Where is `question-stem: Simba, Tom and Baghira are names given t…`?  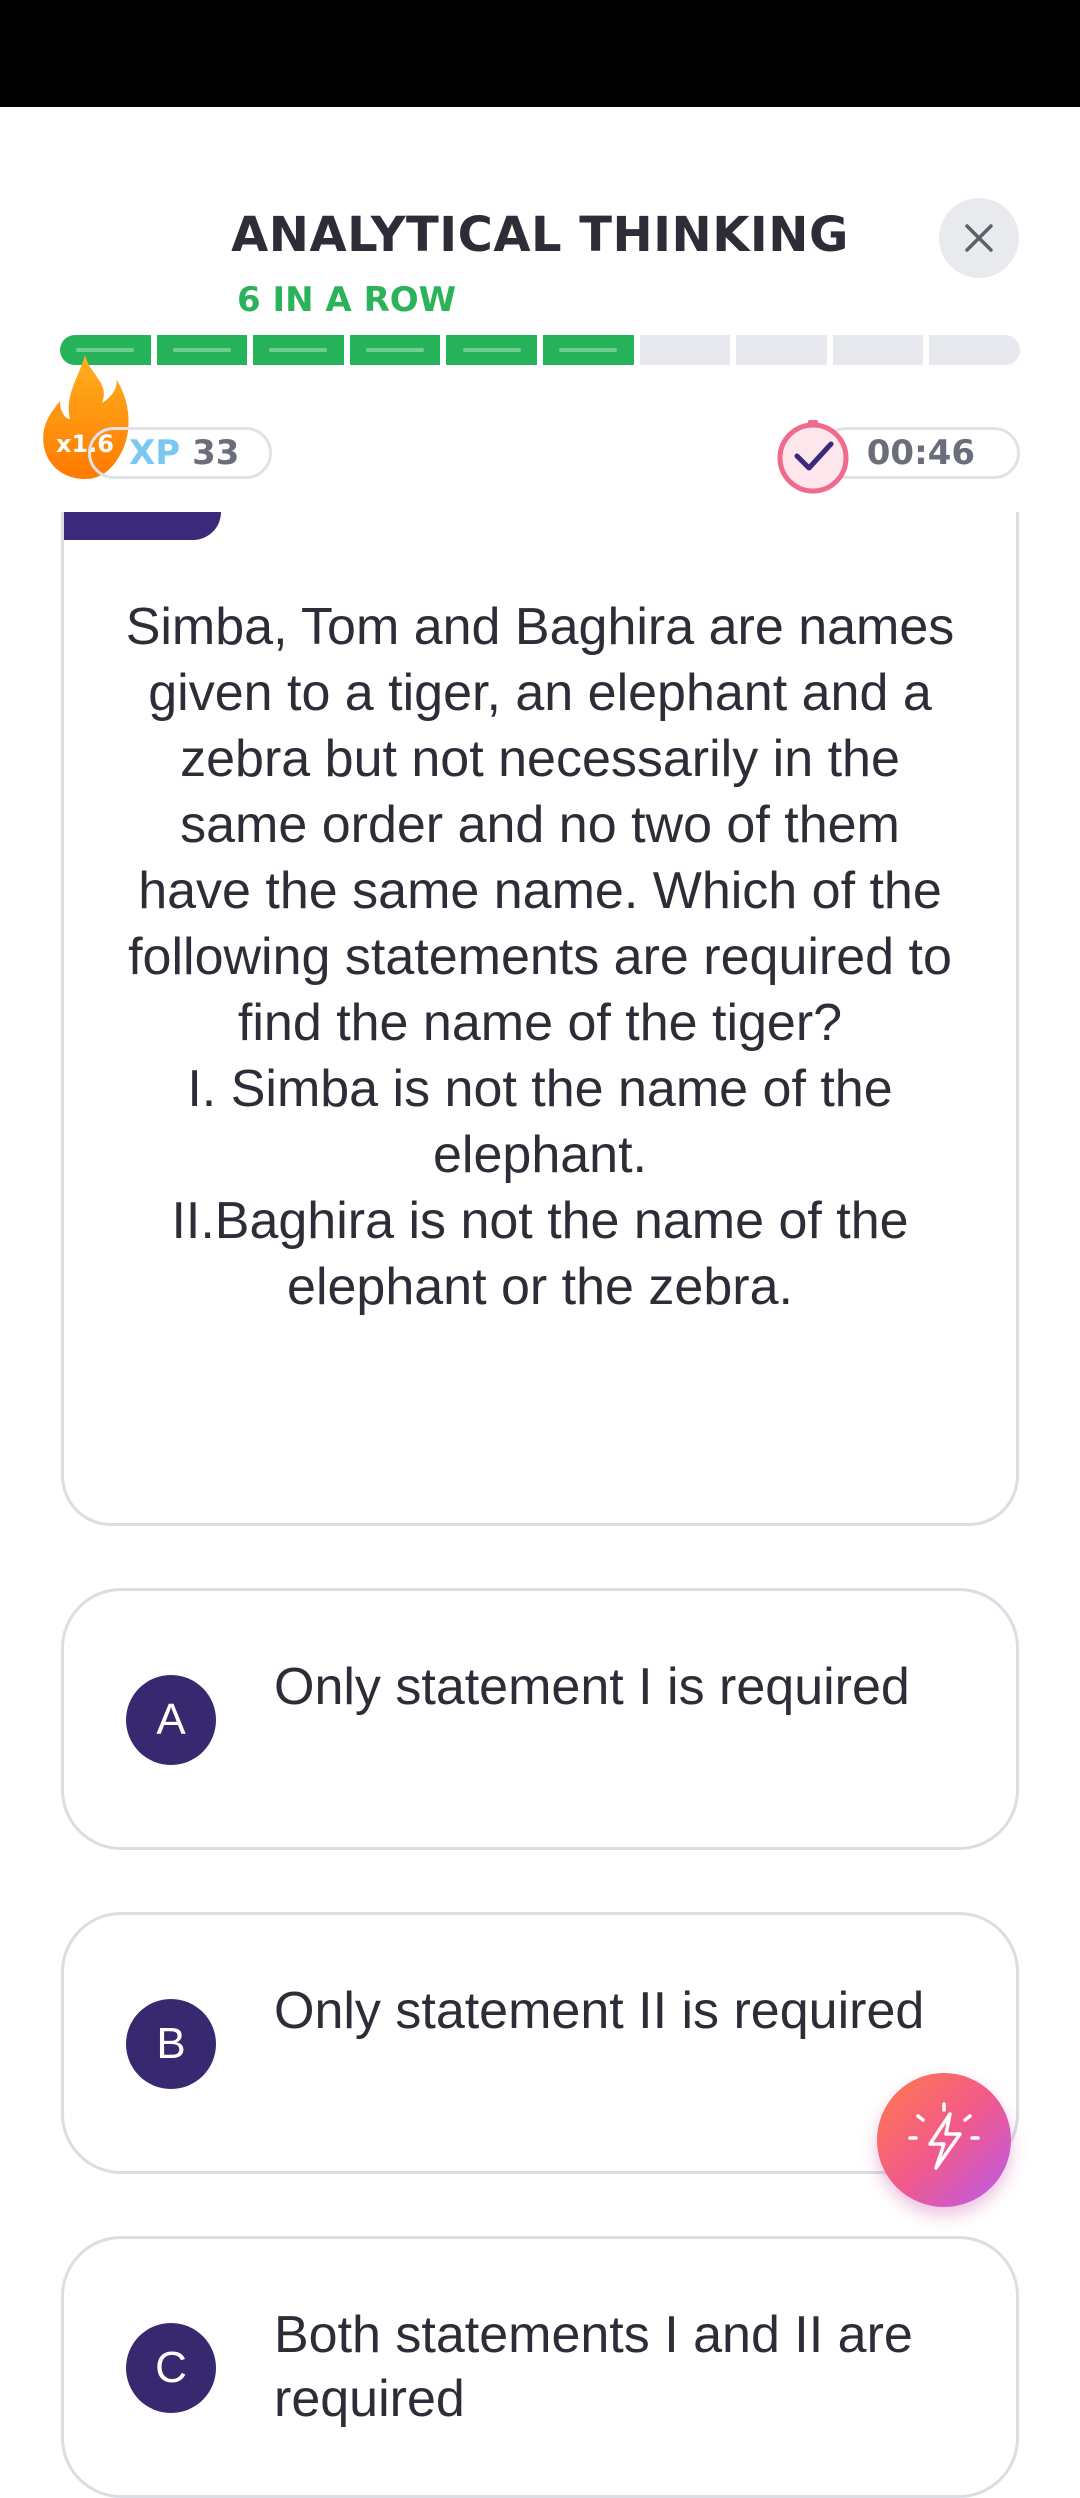 question-stem: Simba, Tom and Baghira are names given t… is located at coordinates (540, 825).